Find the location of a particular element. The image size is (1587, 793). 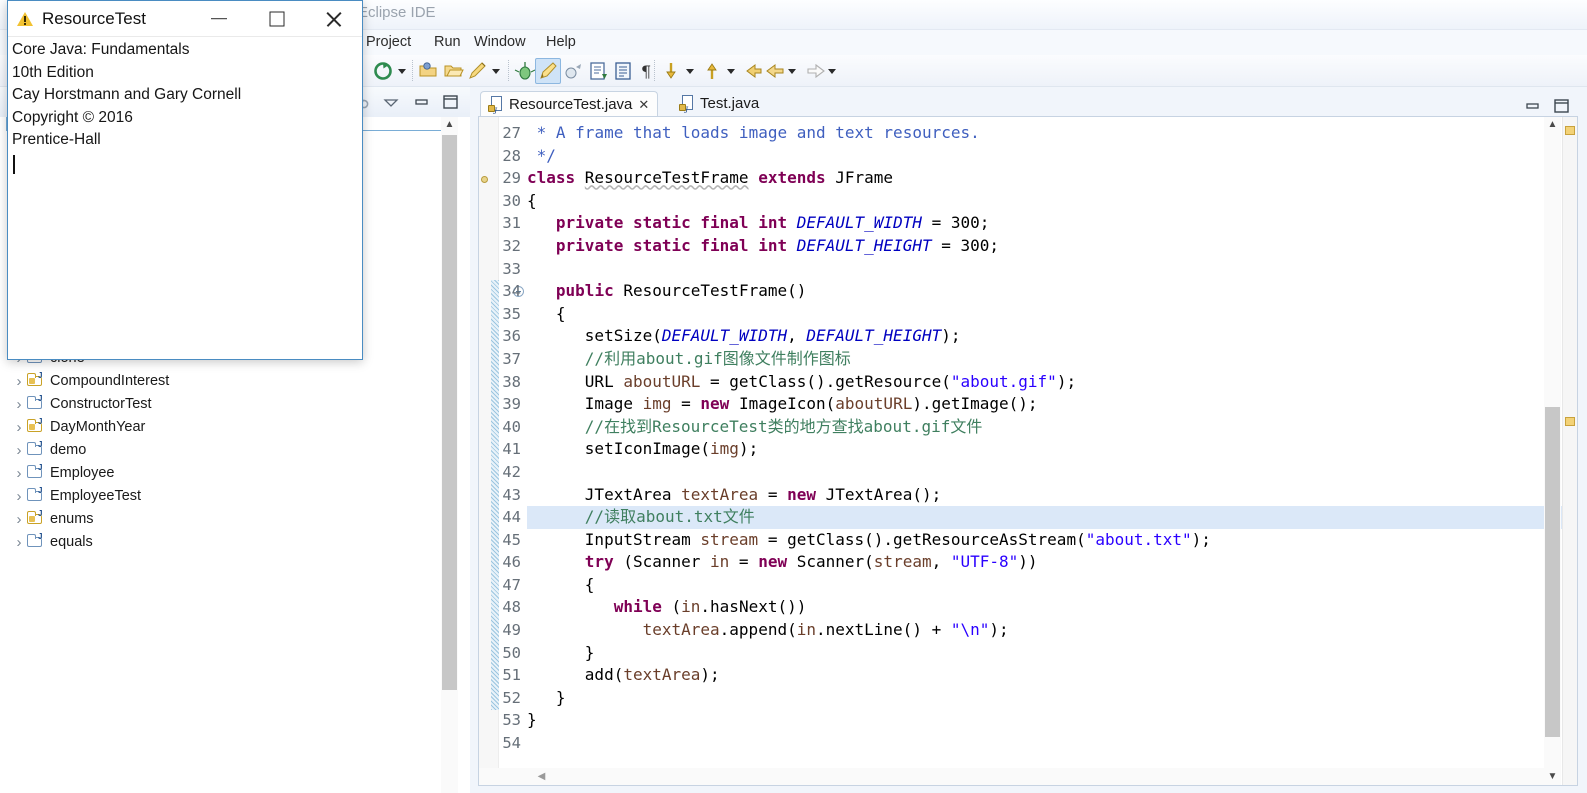

code-line-36: setSize(DEFAULT_WIDTH, DEFAULT_HEIGHT); is located at coordinates (1052, 336).